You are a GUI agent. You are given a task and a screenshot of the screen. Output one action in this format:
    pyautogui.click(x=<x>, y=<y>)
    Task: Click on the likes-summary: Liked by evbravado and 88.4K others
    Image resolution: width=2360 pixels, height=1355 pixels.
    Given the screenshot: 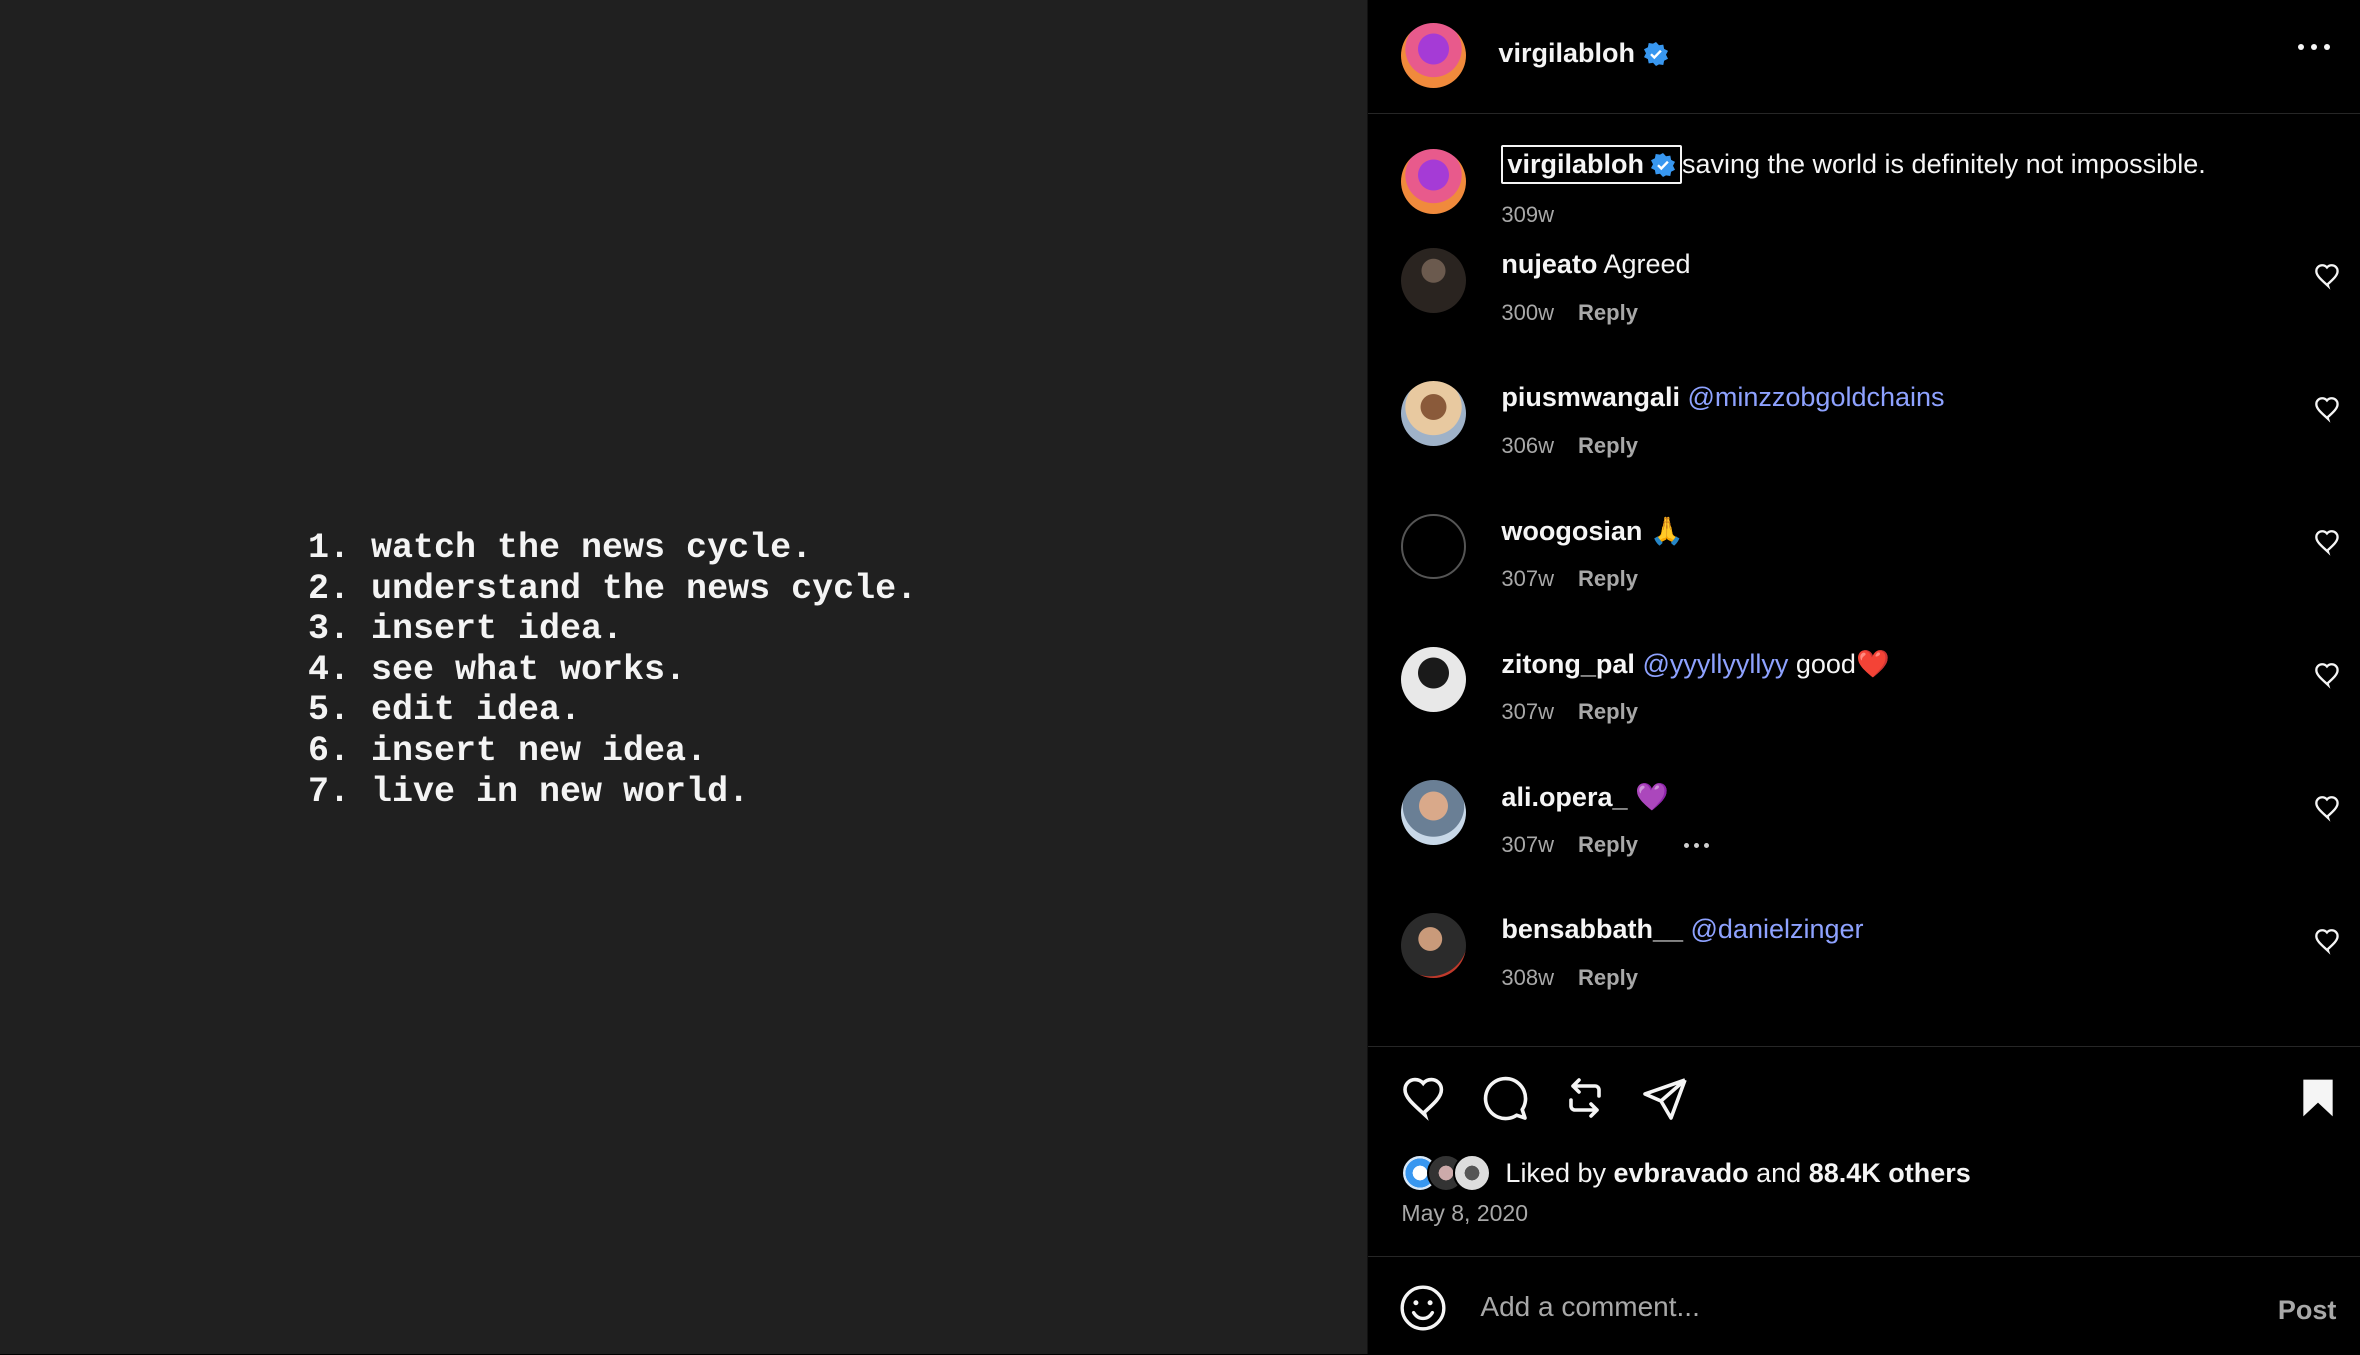 What is the action you would take?
    pyautogui.click(x=1686, y=1173)
    